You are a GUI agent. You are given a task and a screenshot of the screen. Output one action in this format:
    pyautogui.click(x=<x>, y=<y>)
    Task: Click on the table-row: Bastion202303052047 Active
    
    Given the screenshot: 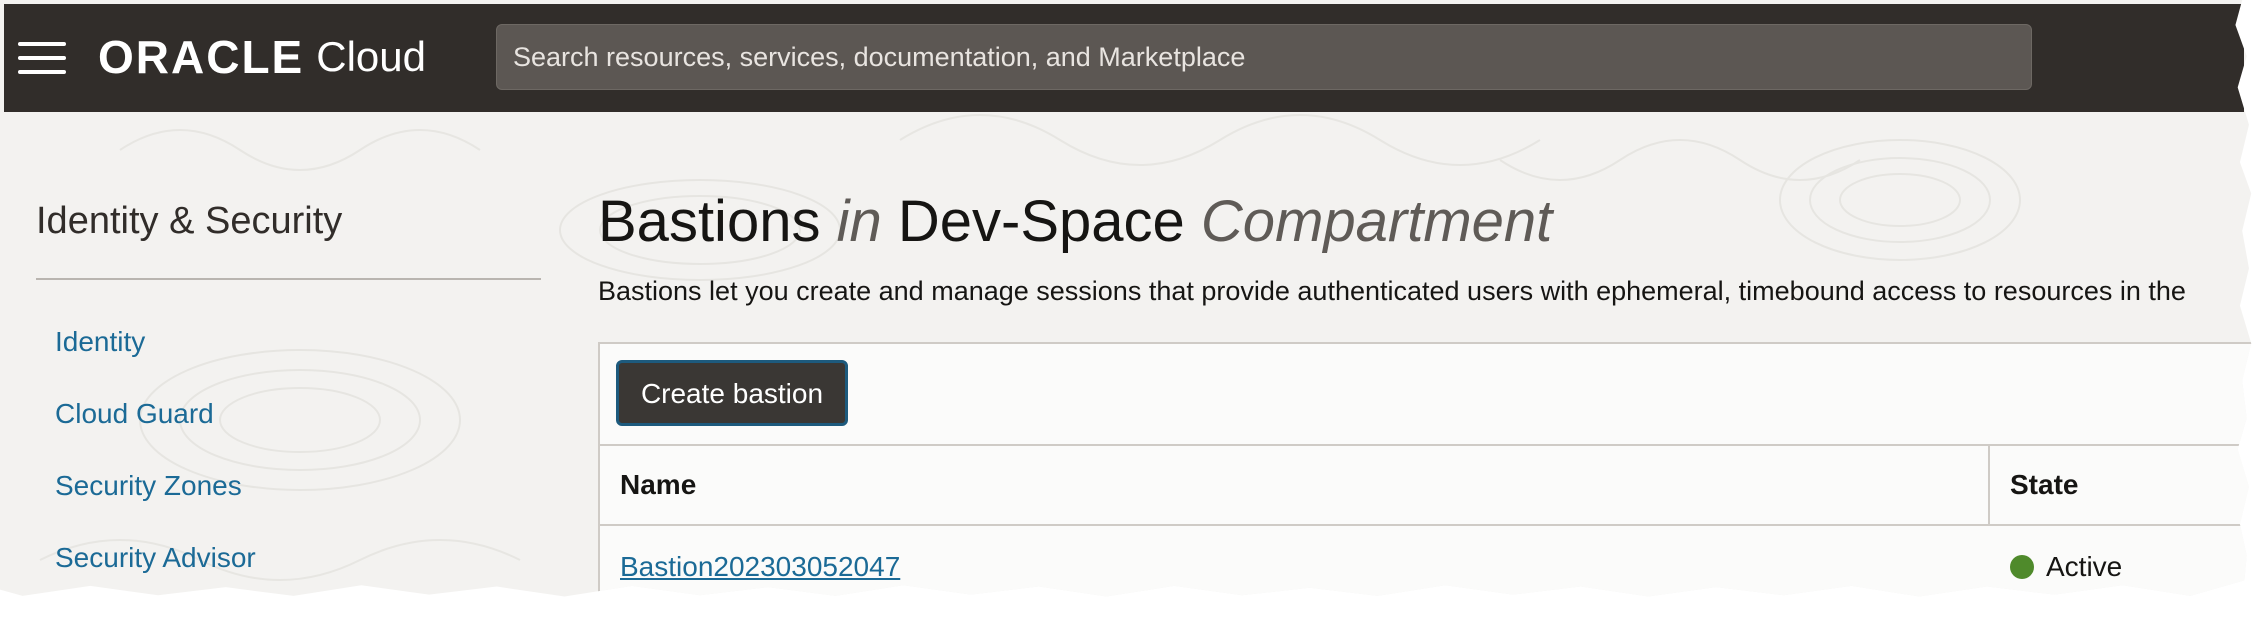 What is the action you would take?
    pyautogui.click(x=1425, y=561)
    